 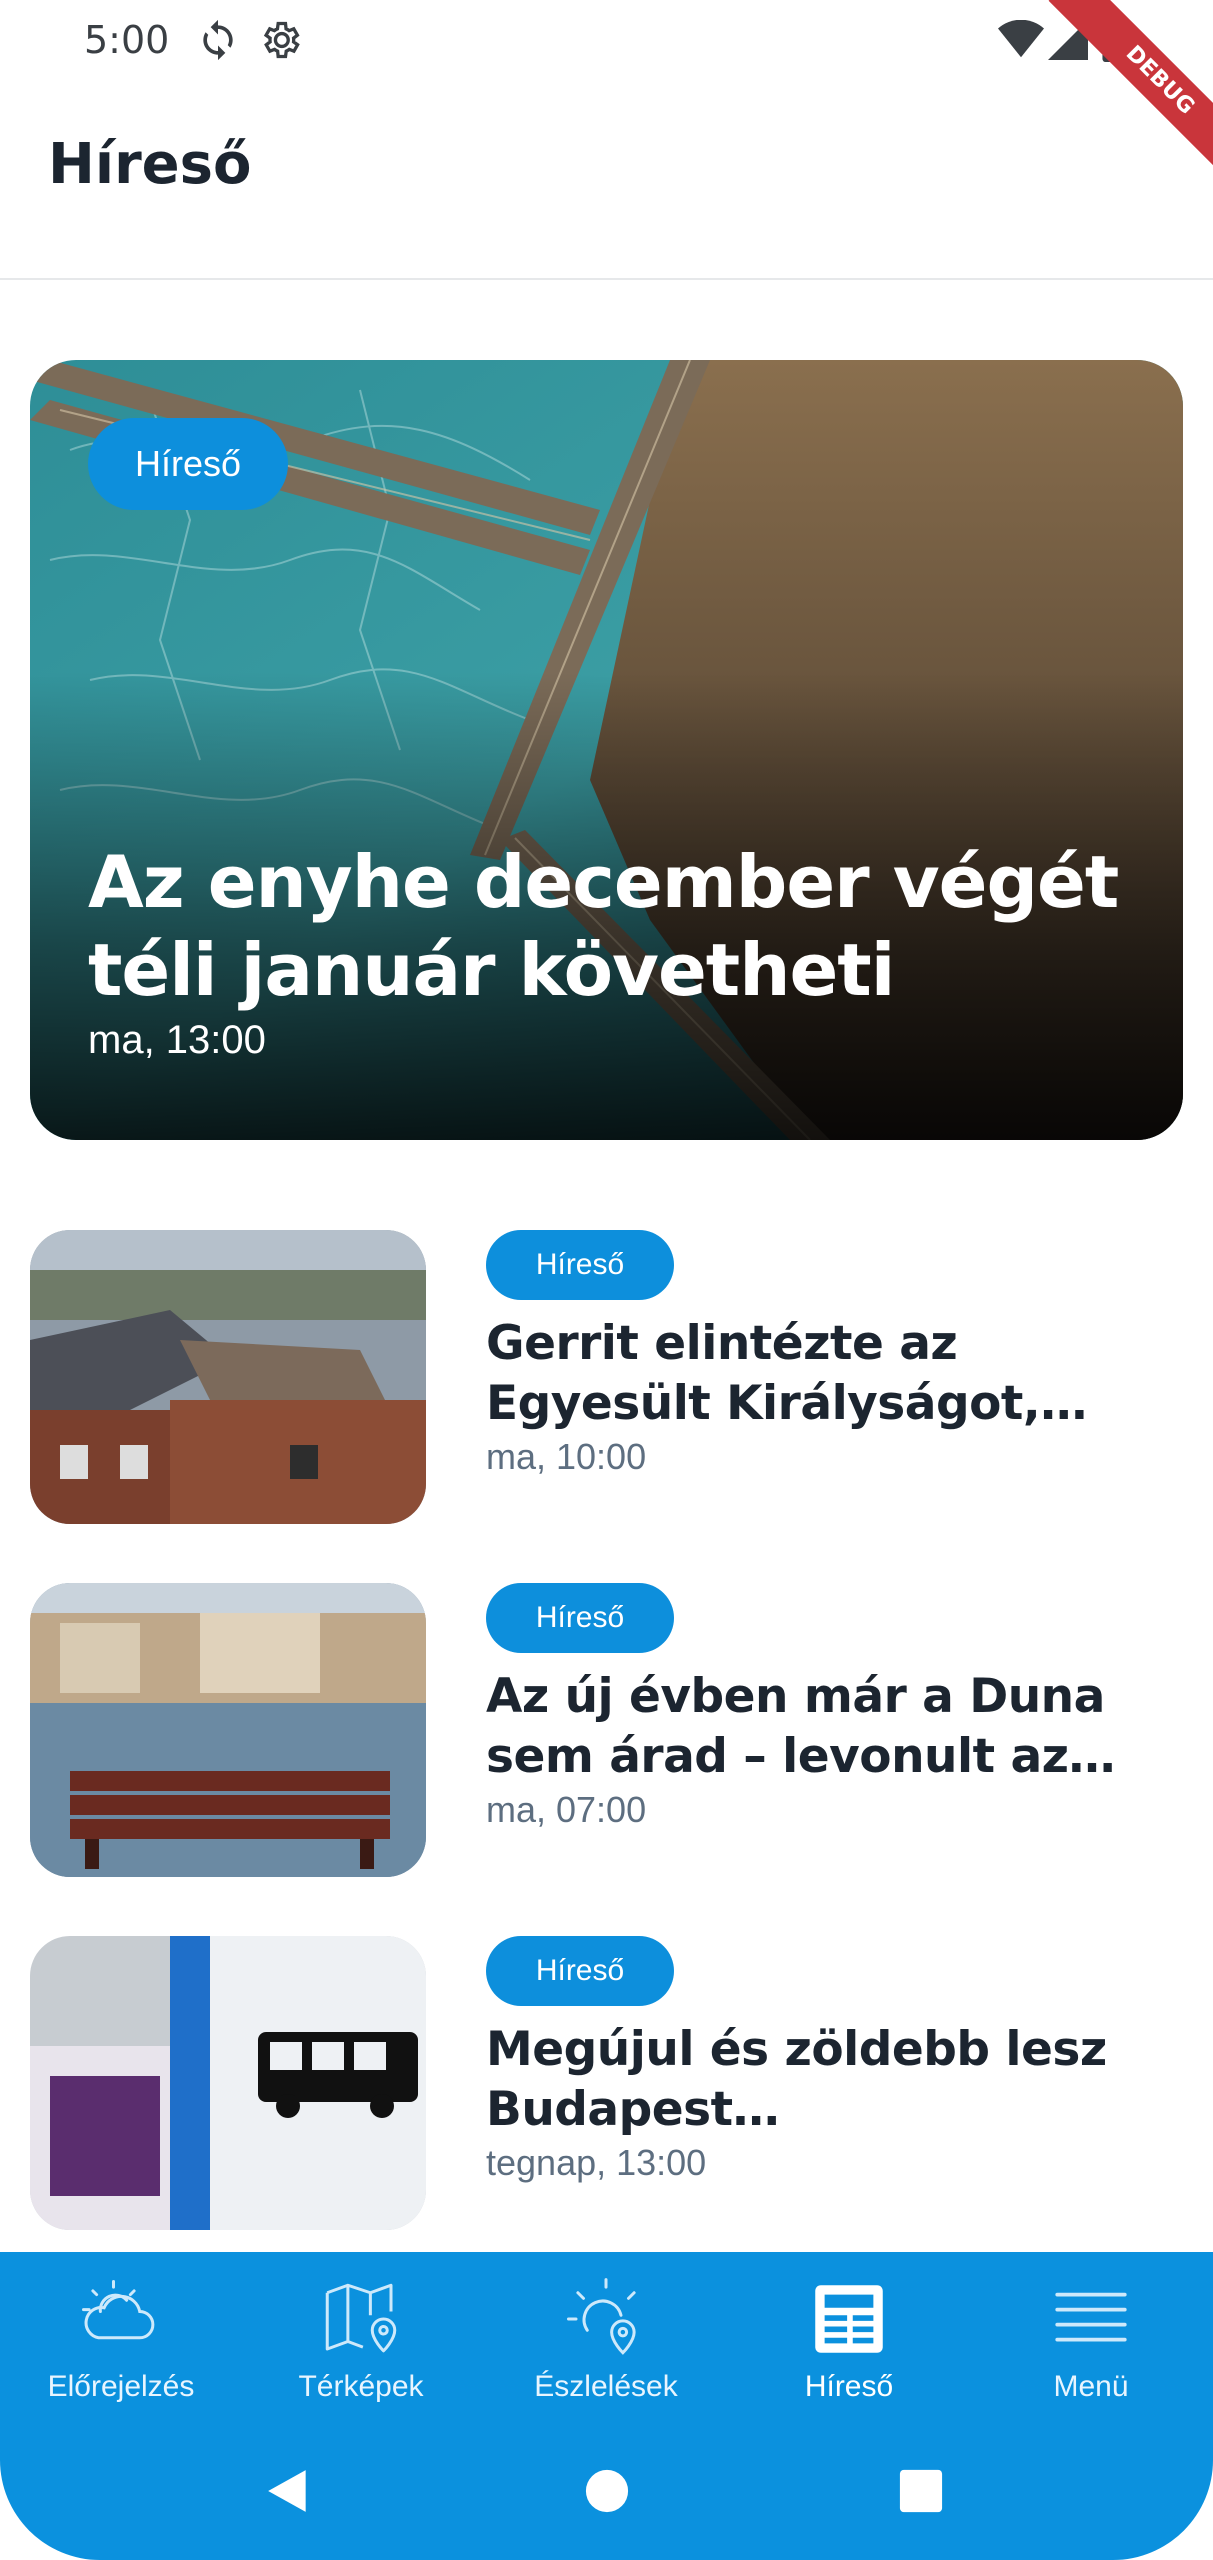 What do you see at coordinates (150, 164) in the screenshot?
I see `page-title: Híreső` at bounding box center [150, 164].